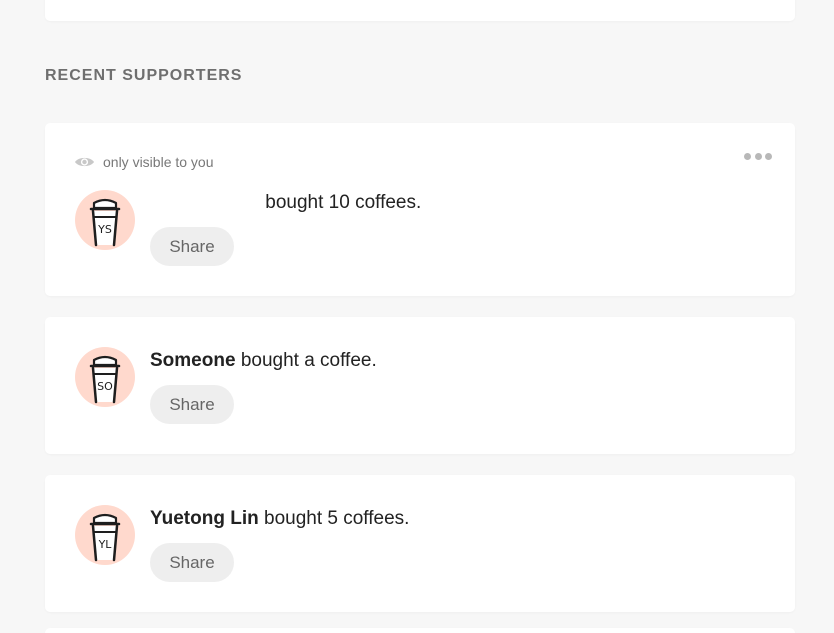 The width and height of the screenshot is (834, 633). Describe the element at coordinates (144, 75) in the screenshot. I see `section-title: RECENT SUPPORTERS` at that location.